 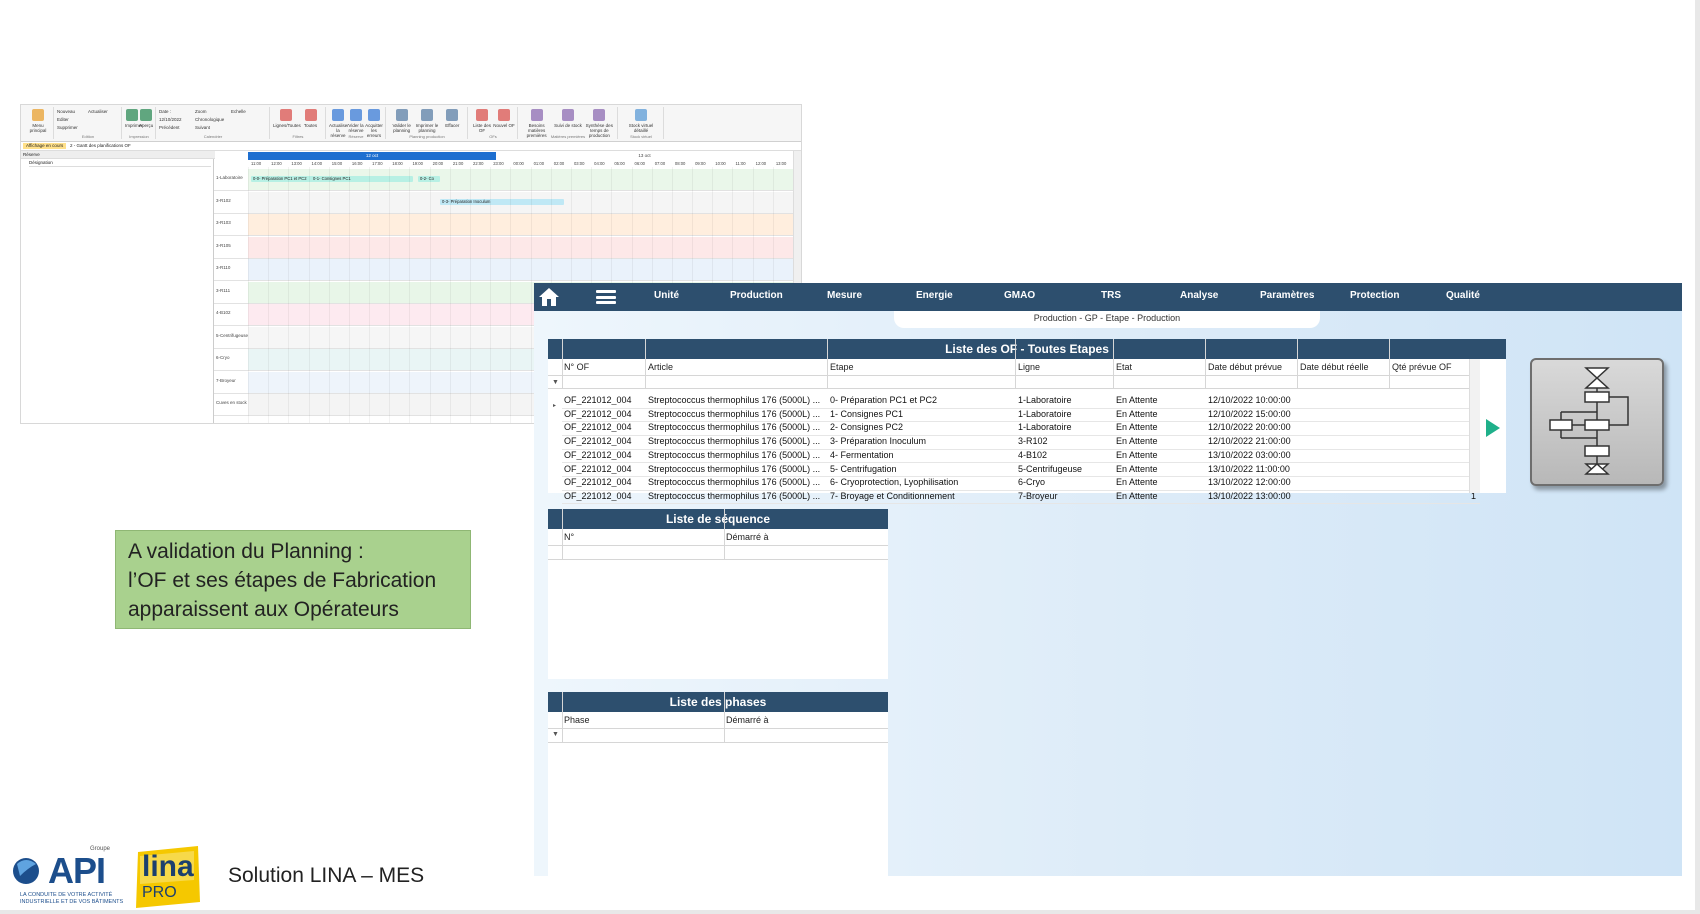 I want to click on of-col-header: Etat, so click(x=1124, y=367).